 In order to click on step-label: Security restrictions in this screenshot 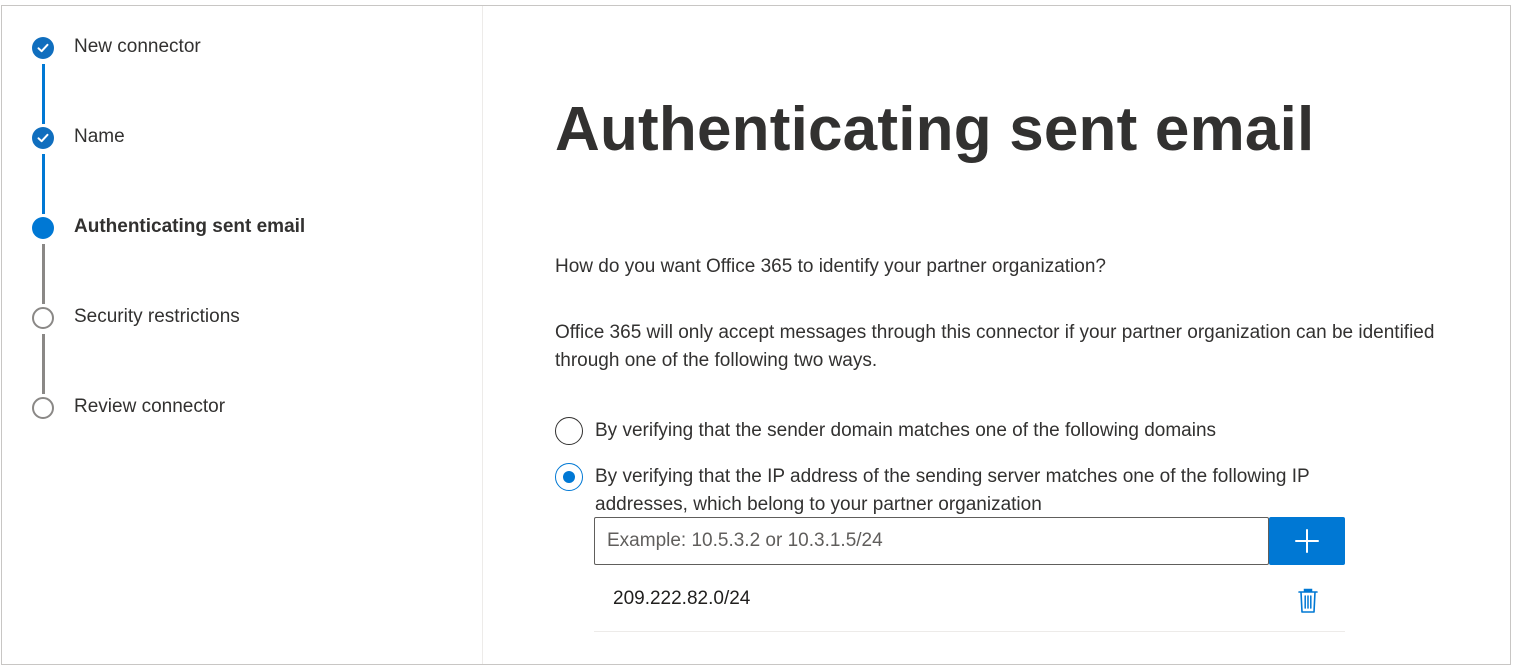, I will do `click(157, 316)`.